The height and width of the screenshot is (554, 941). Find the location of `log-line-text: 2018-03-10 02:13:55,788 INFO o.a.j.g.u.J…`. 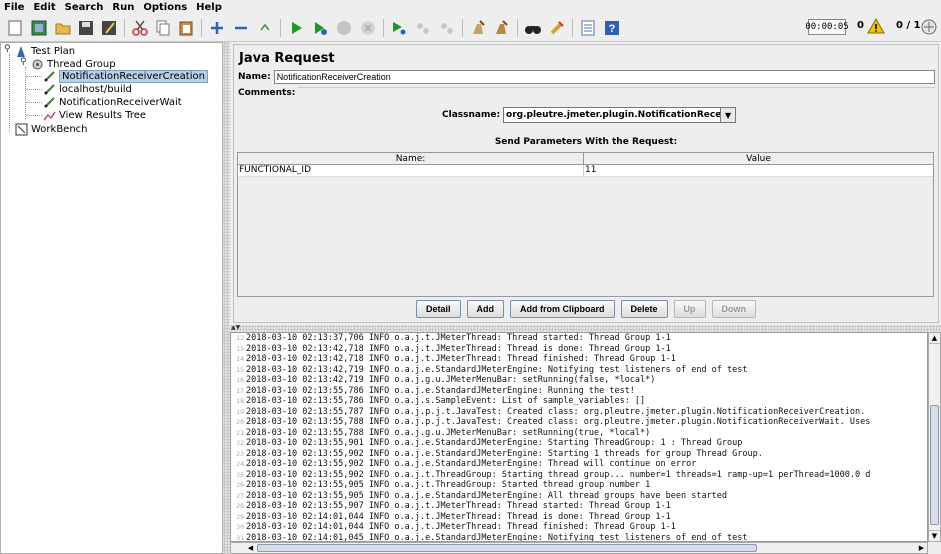

log-line-text: 2018-03-10 02:13:55,788 INFO o.a.j.g.u.J… is located at coordinates (448, 432).